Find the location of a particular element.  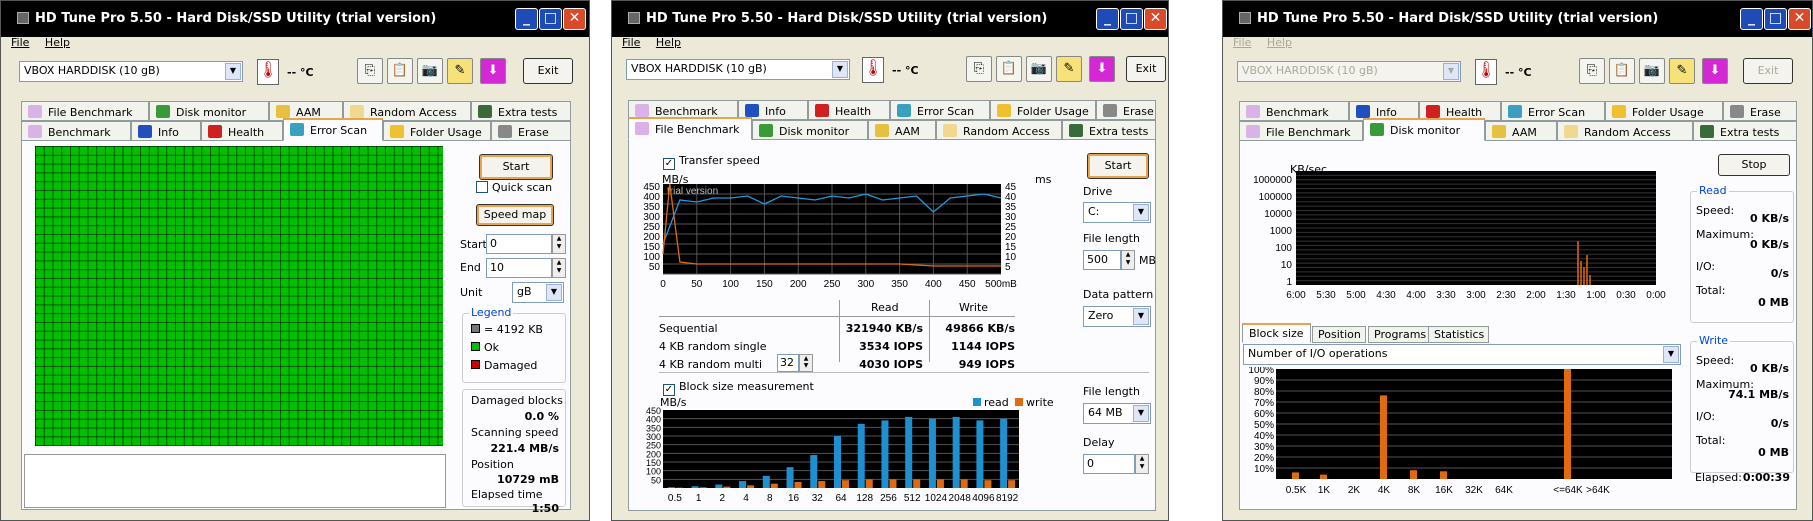

delay-input: 0 is located at coordinates (1109, 464).